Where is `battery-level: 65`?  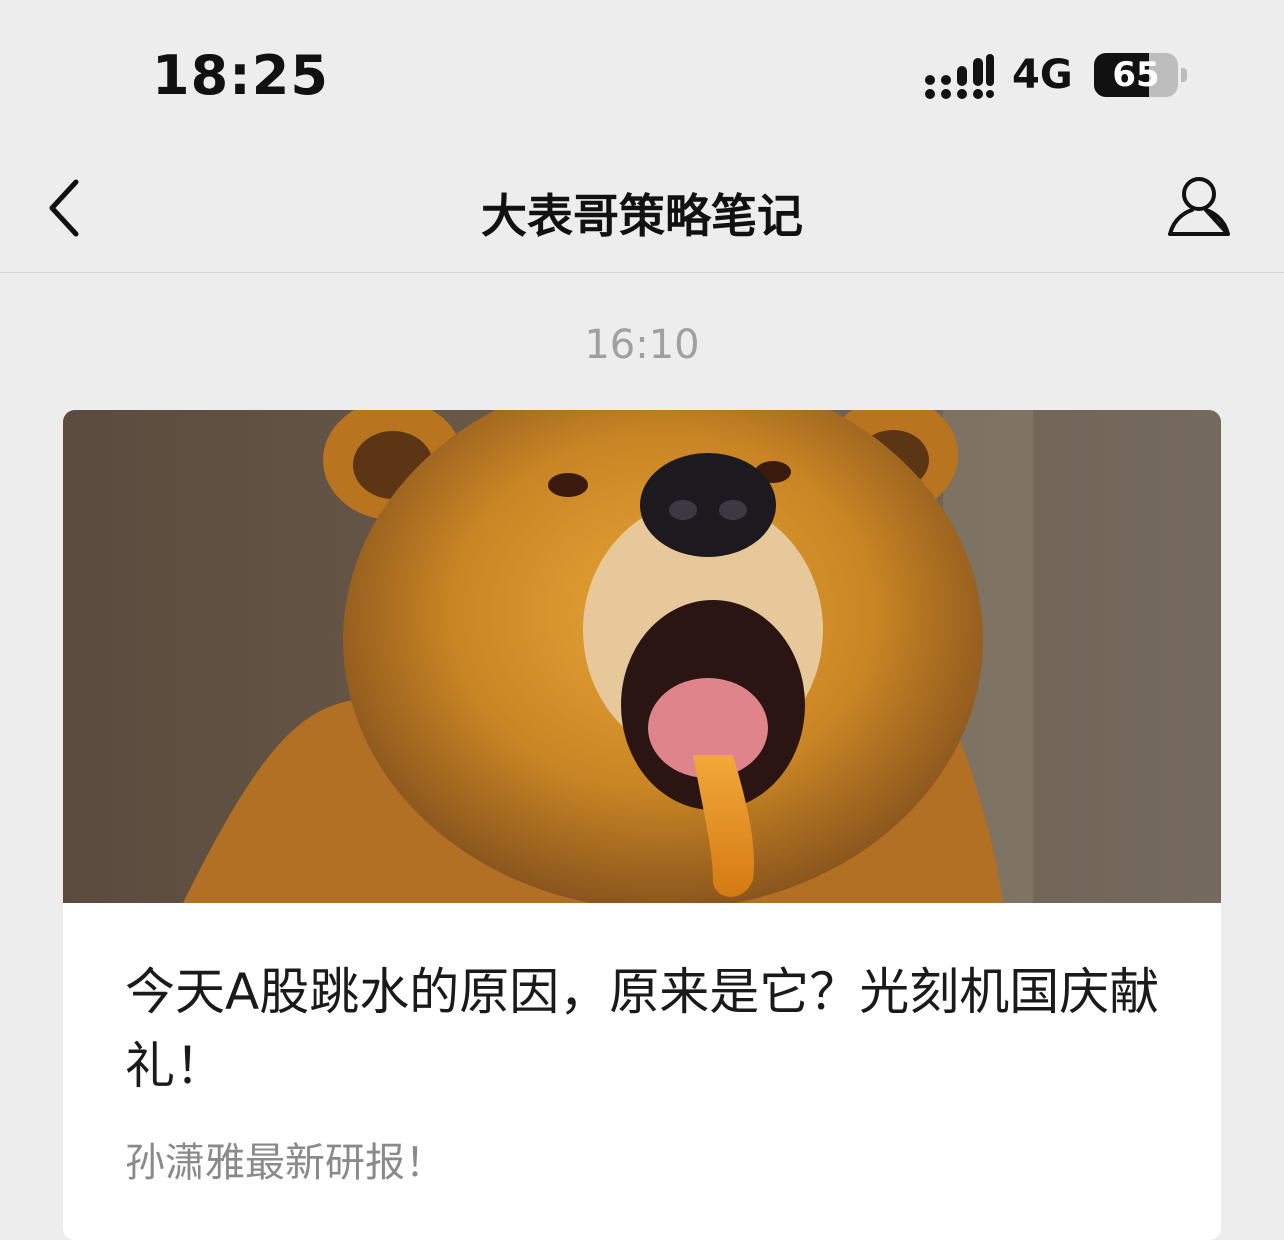 battery-level: 65 is located at coordinates (1136, 75).